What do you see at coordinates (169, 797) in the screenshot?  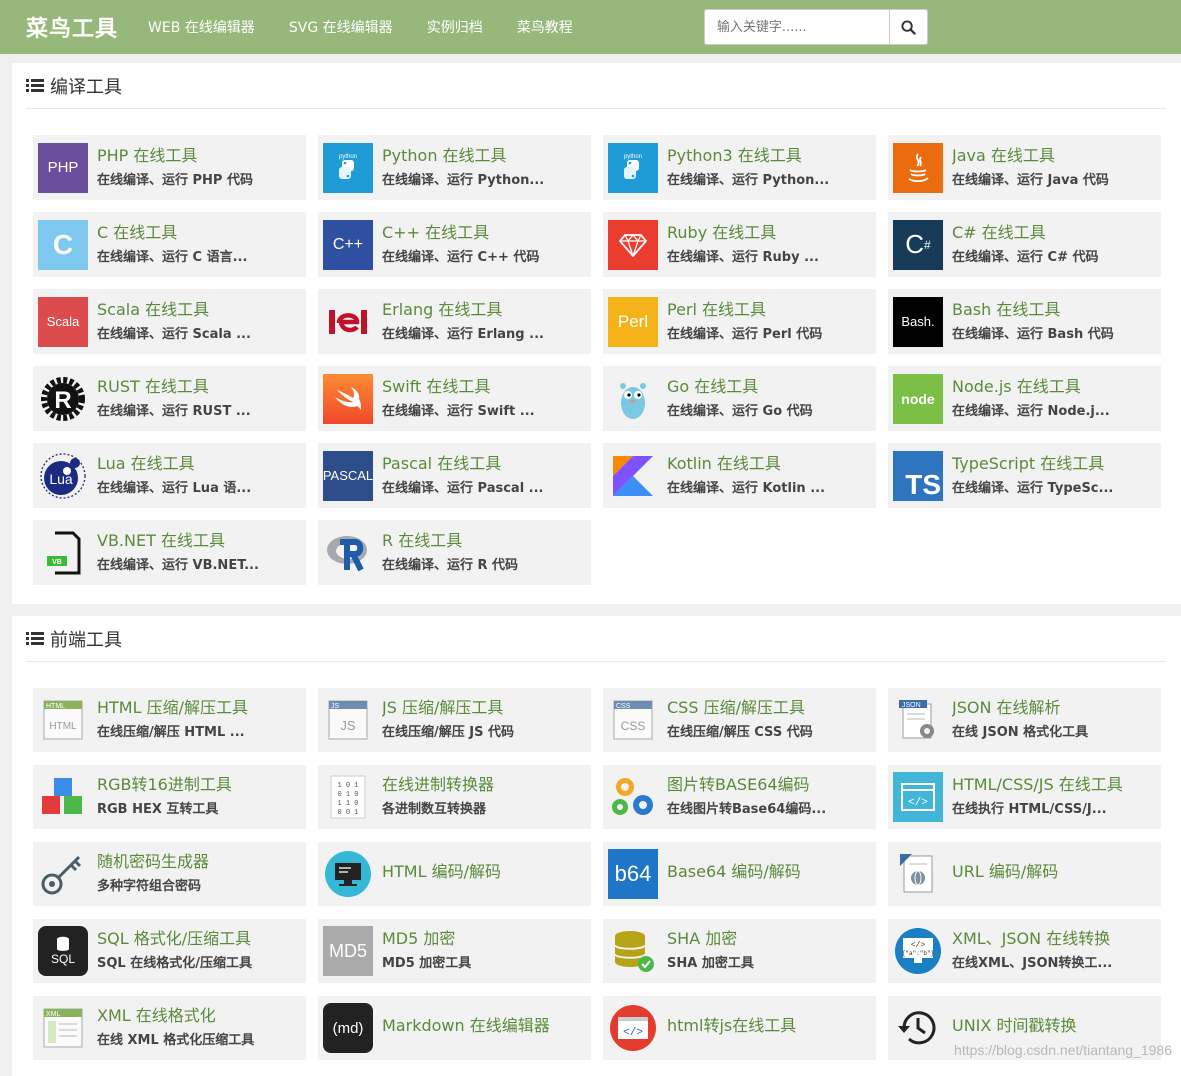 I see `tool-card-rgb-hex: RGB转16进制工具RGB HEX 互转工具` at bounding box center [169, 797].